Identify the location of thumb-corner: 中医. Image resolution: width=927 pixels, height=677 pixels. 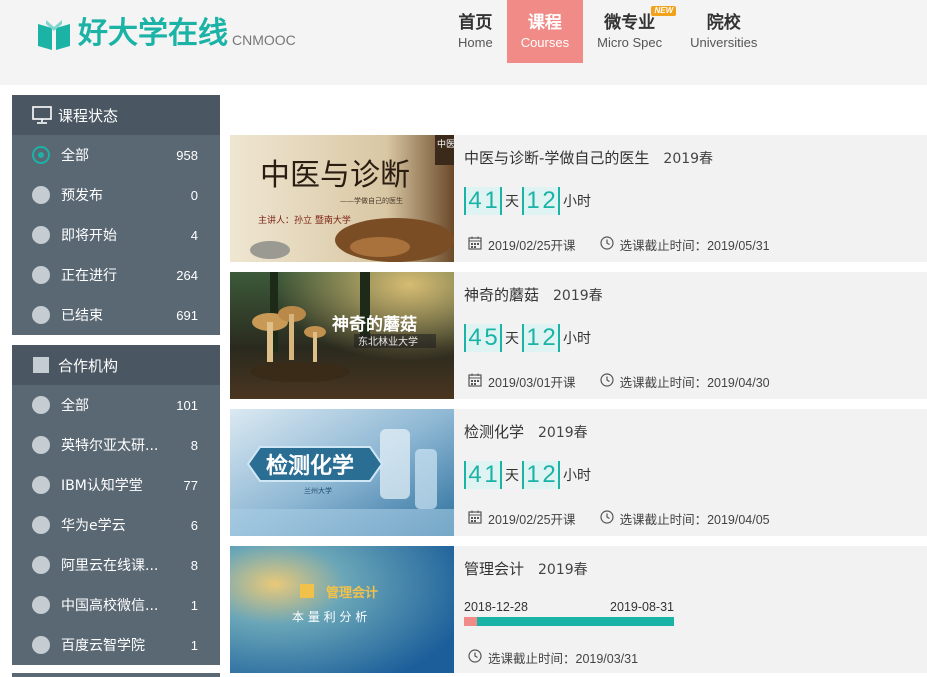
(445, 144).